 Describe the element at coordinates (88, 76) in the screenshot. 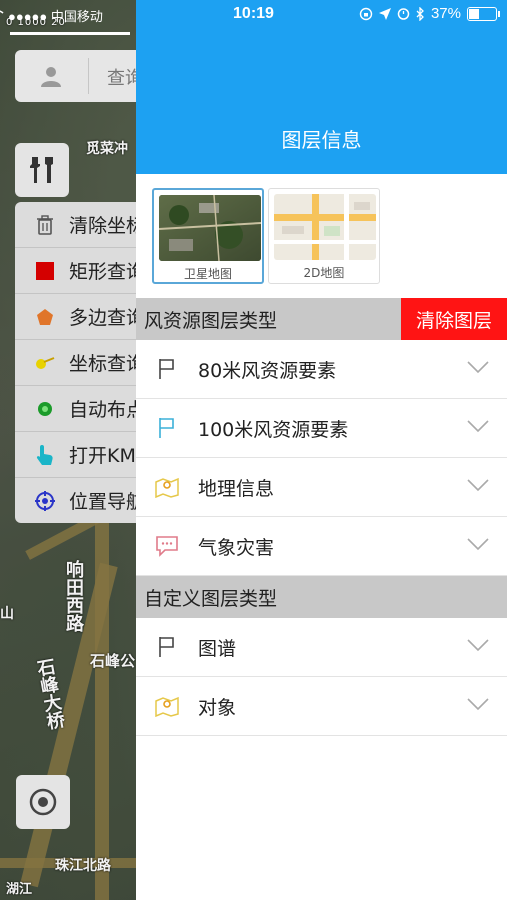

I see `divider` at that location.